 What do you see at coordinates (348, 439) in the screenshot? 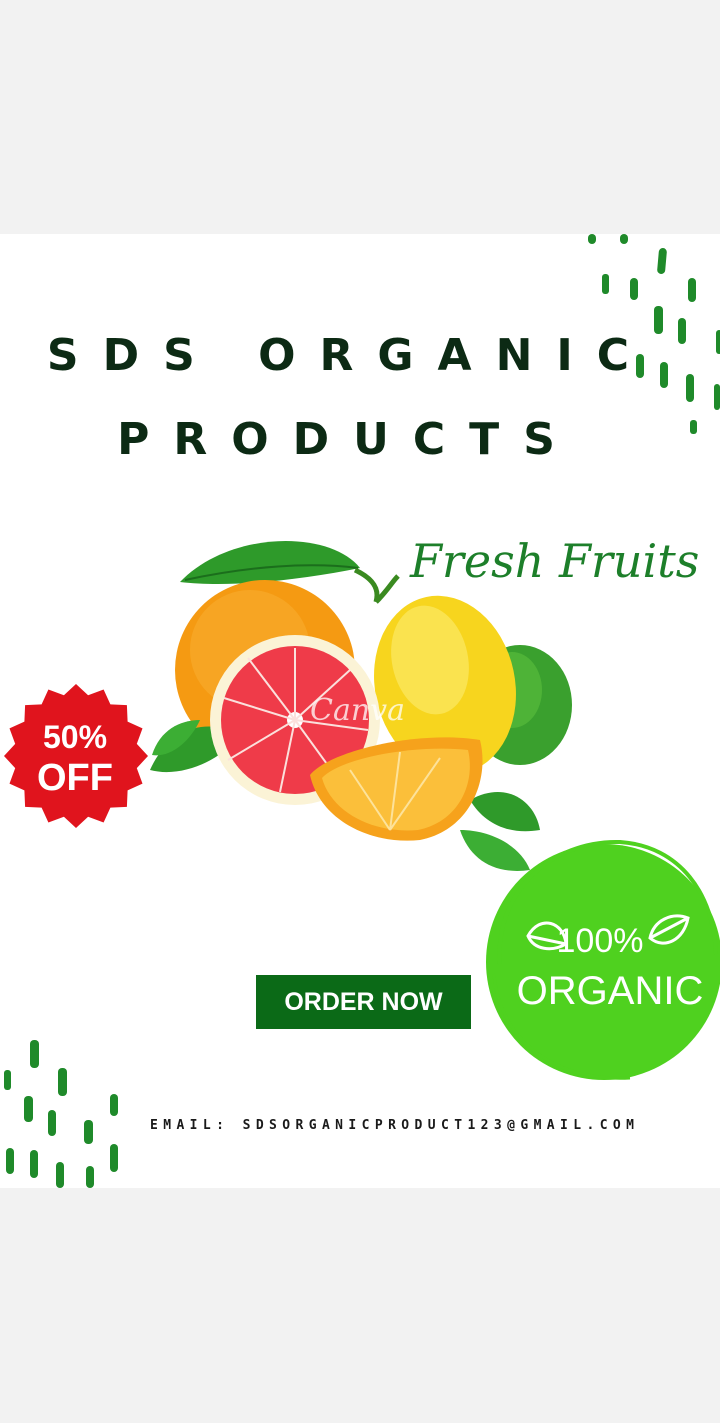
I see `brand-title-line2: PRODUCTS` at bounding box center [348, 439].